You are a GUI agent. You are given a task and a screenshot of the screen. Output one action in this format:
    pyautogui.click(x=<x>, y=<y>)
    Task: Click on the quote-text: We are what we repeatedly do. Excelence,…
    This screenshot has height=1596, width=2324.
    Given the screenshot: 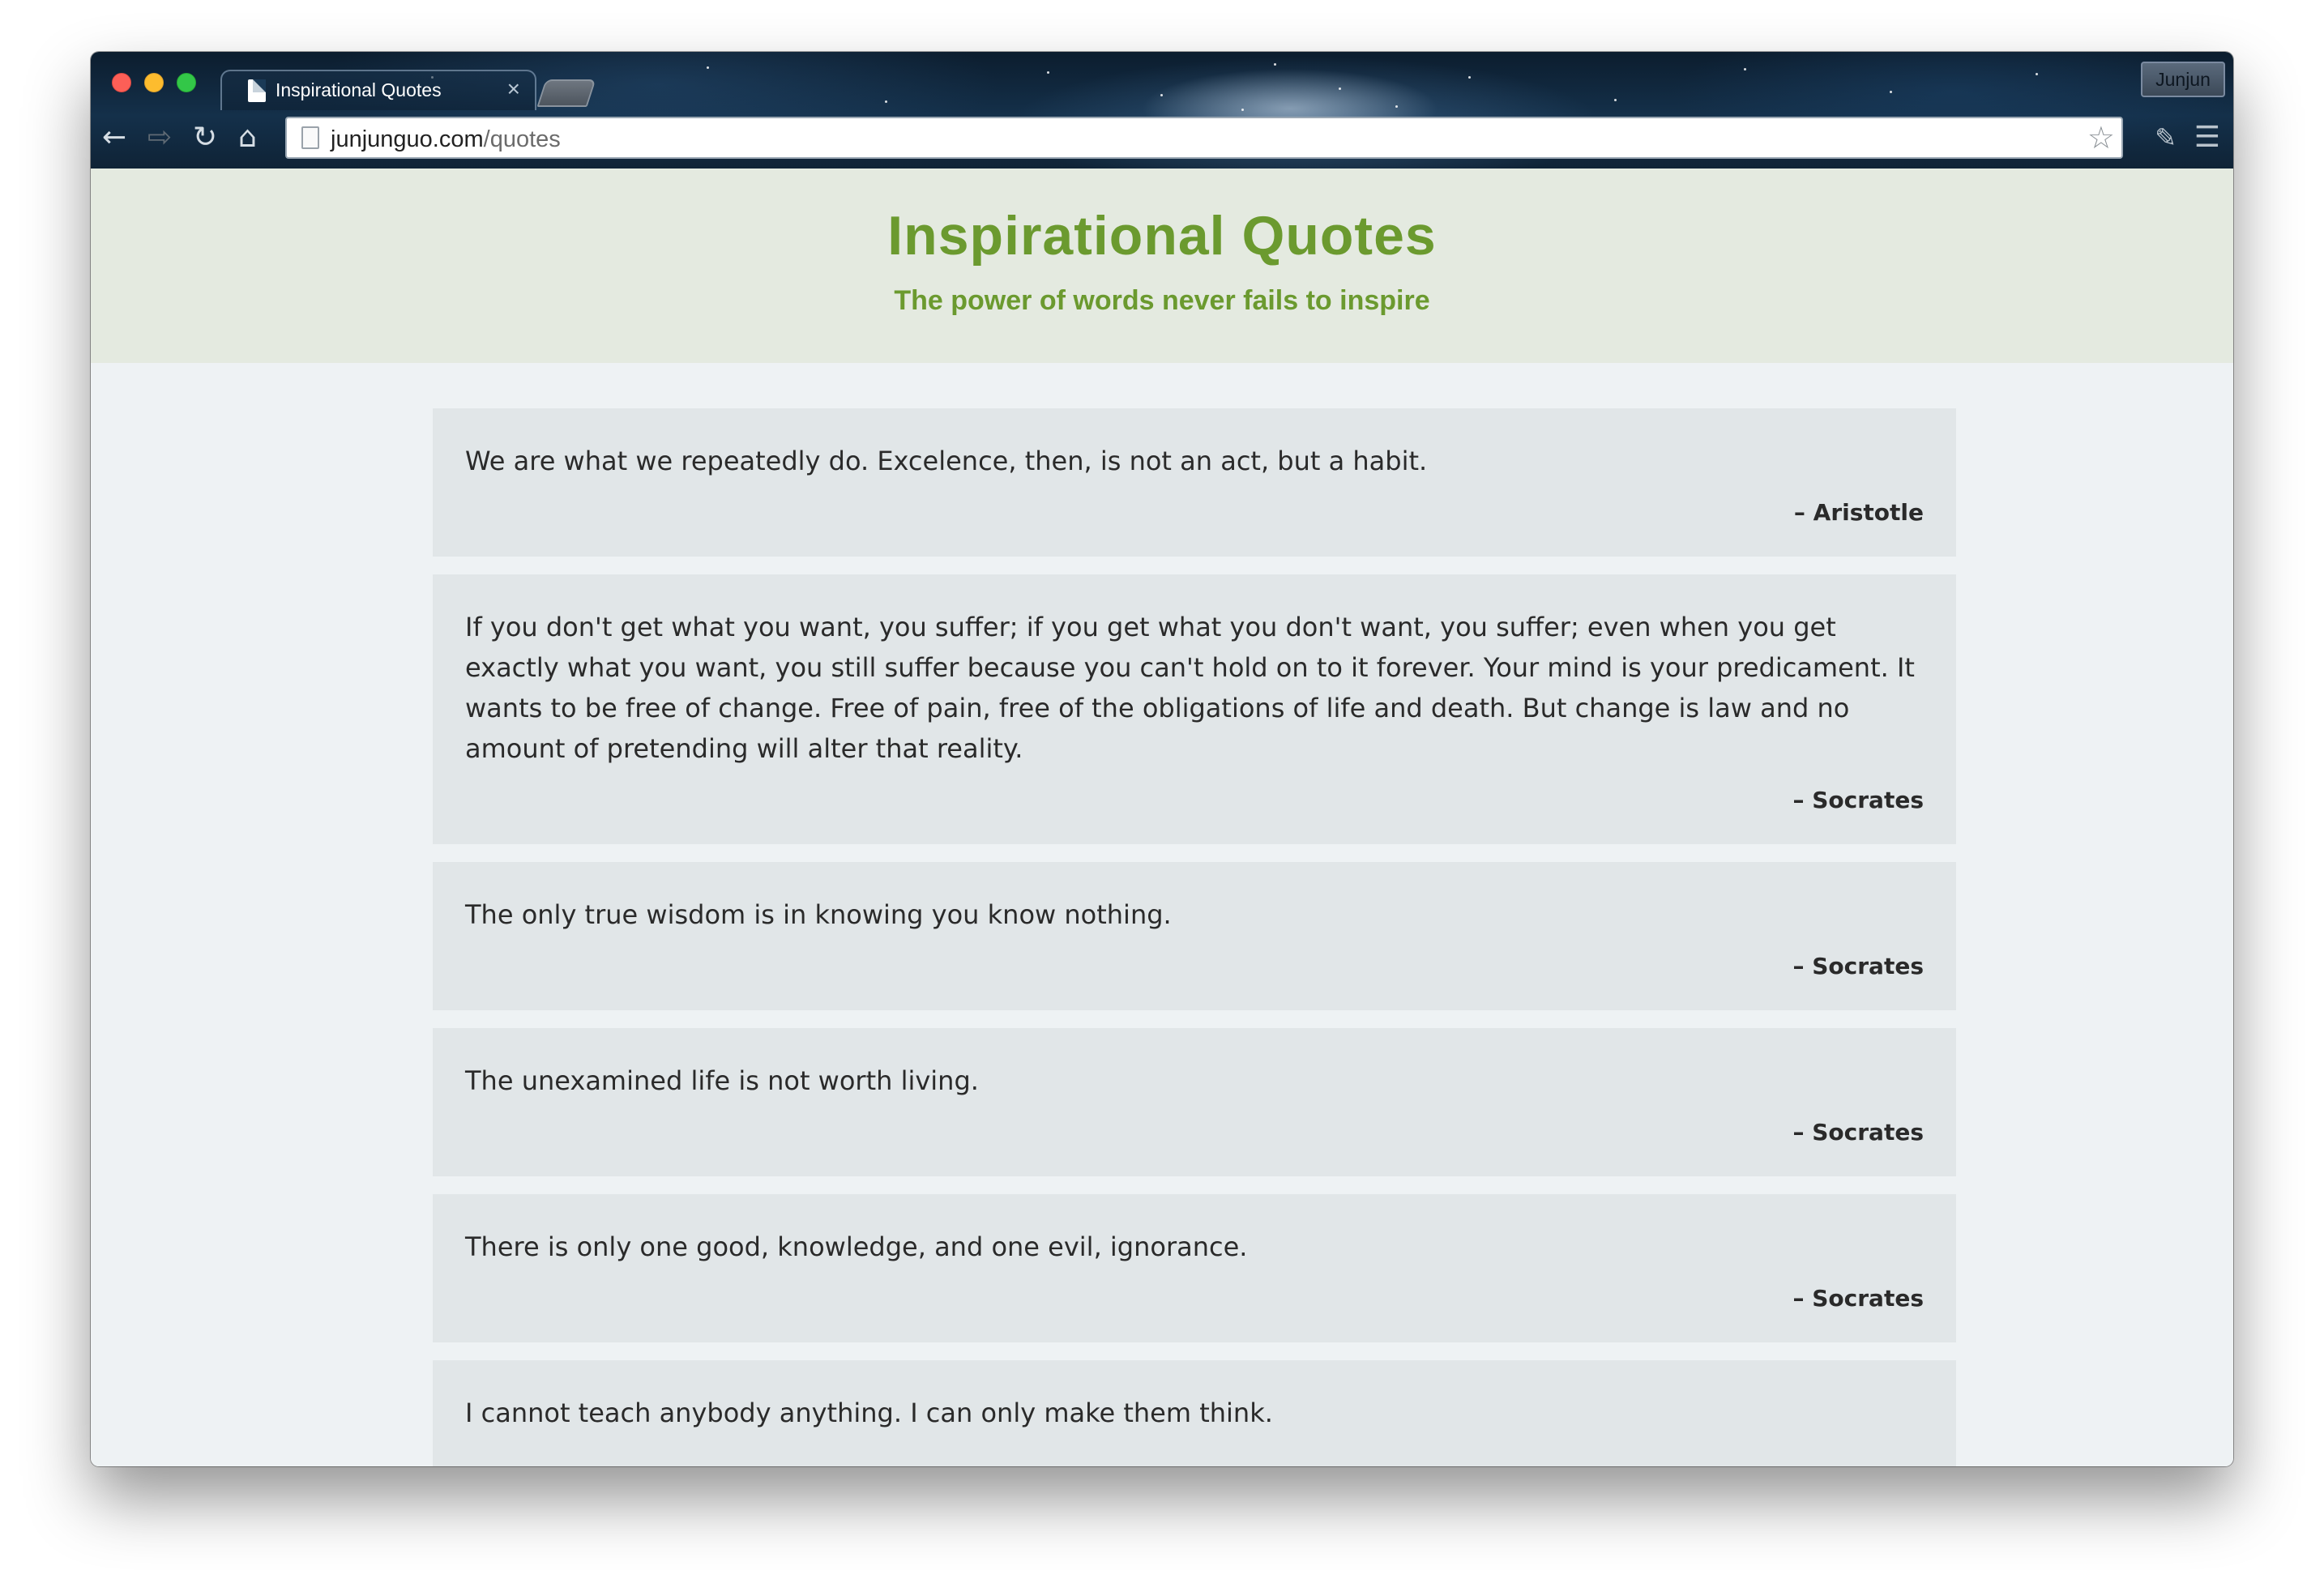 What is the action you would take?
    pyautogui.click(x=946, y=461)
    